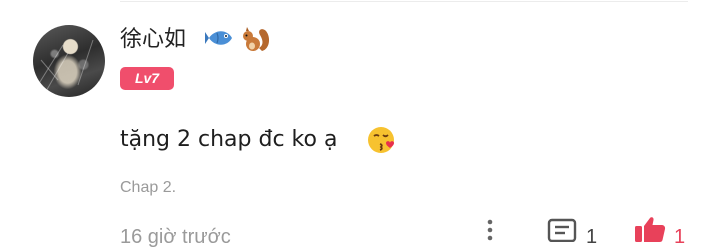 The image size is (720, 250). What do you see at coordinates (175, 237) in the screenshot?
I see `timestamp: 16 giờ trước` at bounding box center [175, 237].